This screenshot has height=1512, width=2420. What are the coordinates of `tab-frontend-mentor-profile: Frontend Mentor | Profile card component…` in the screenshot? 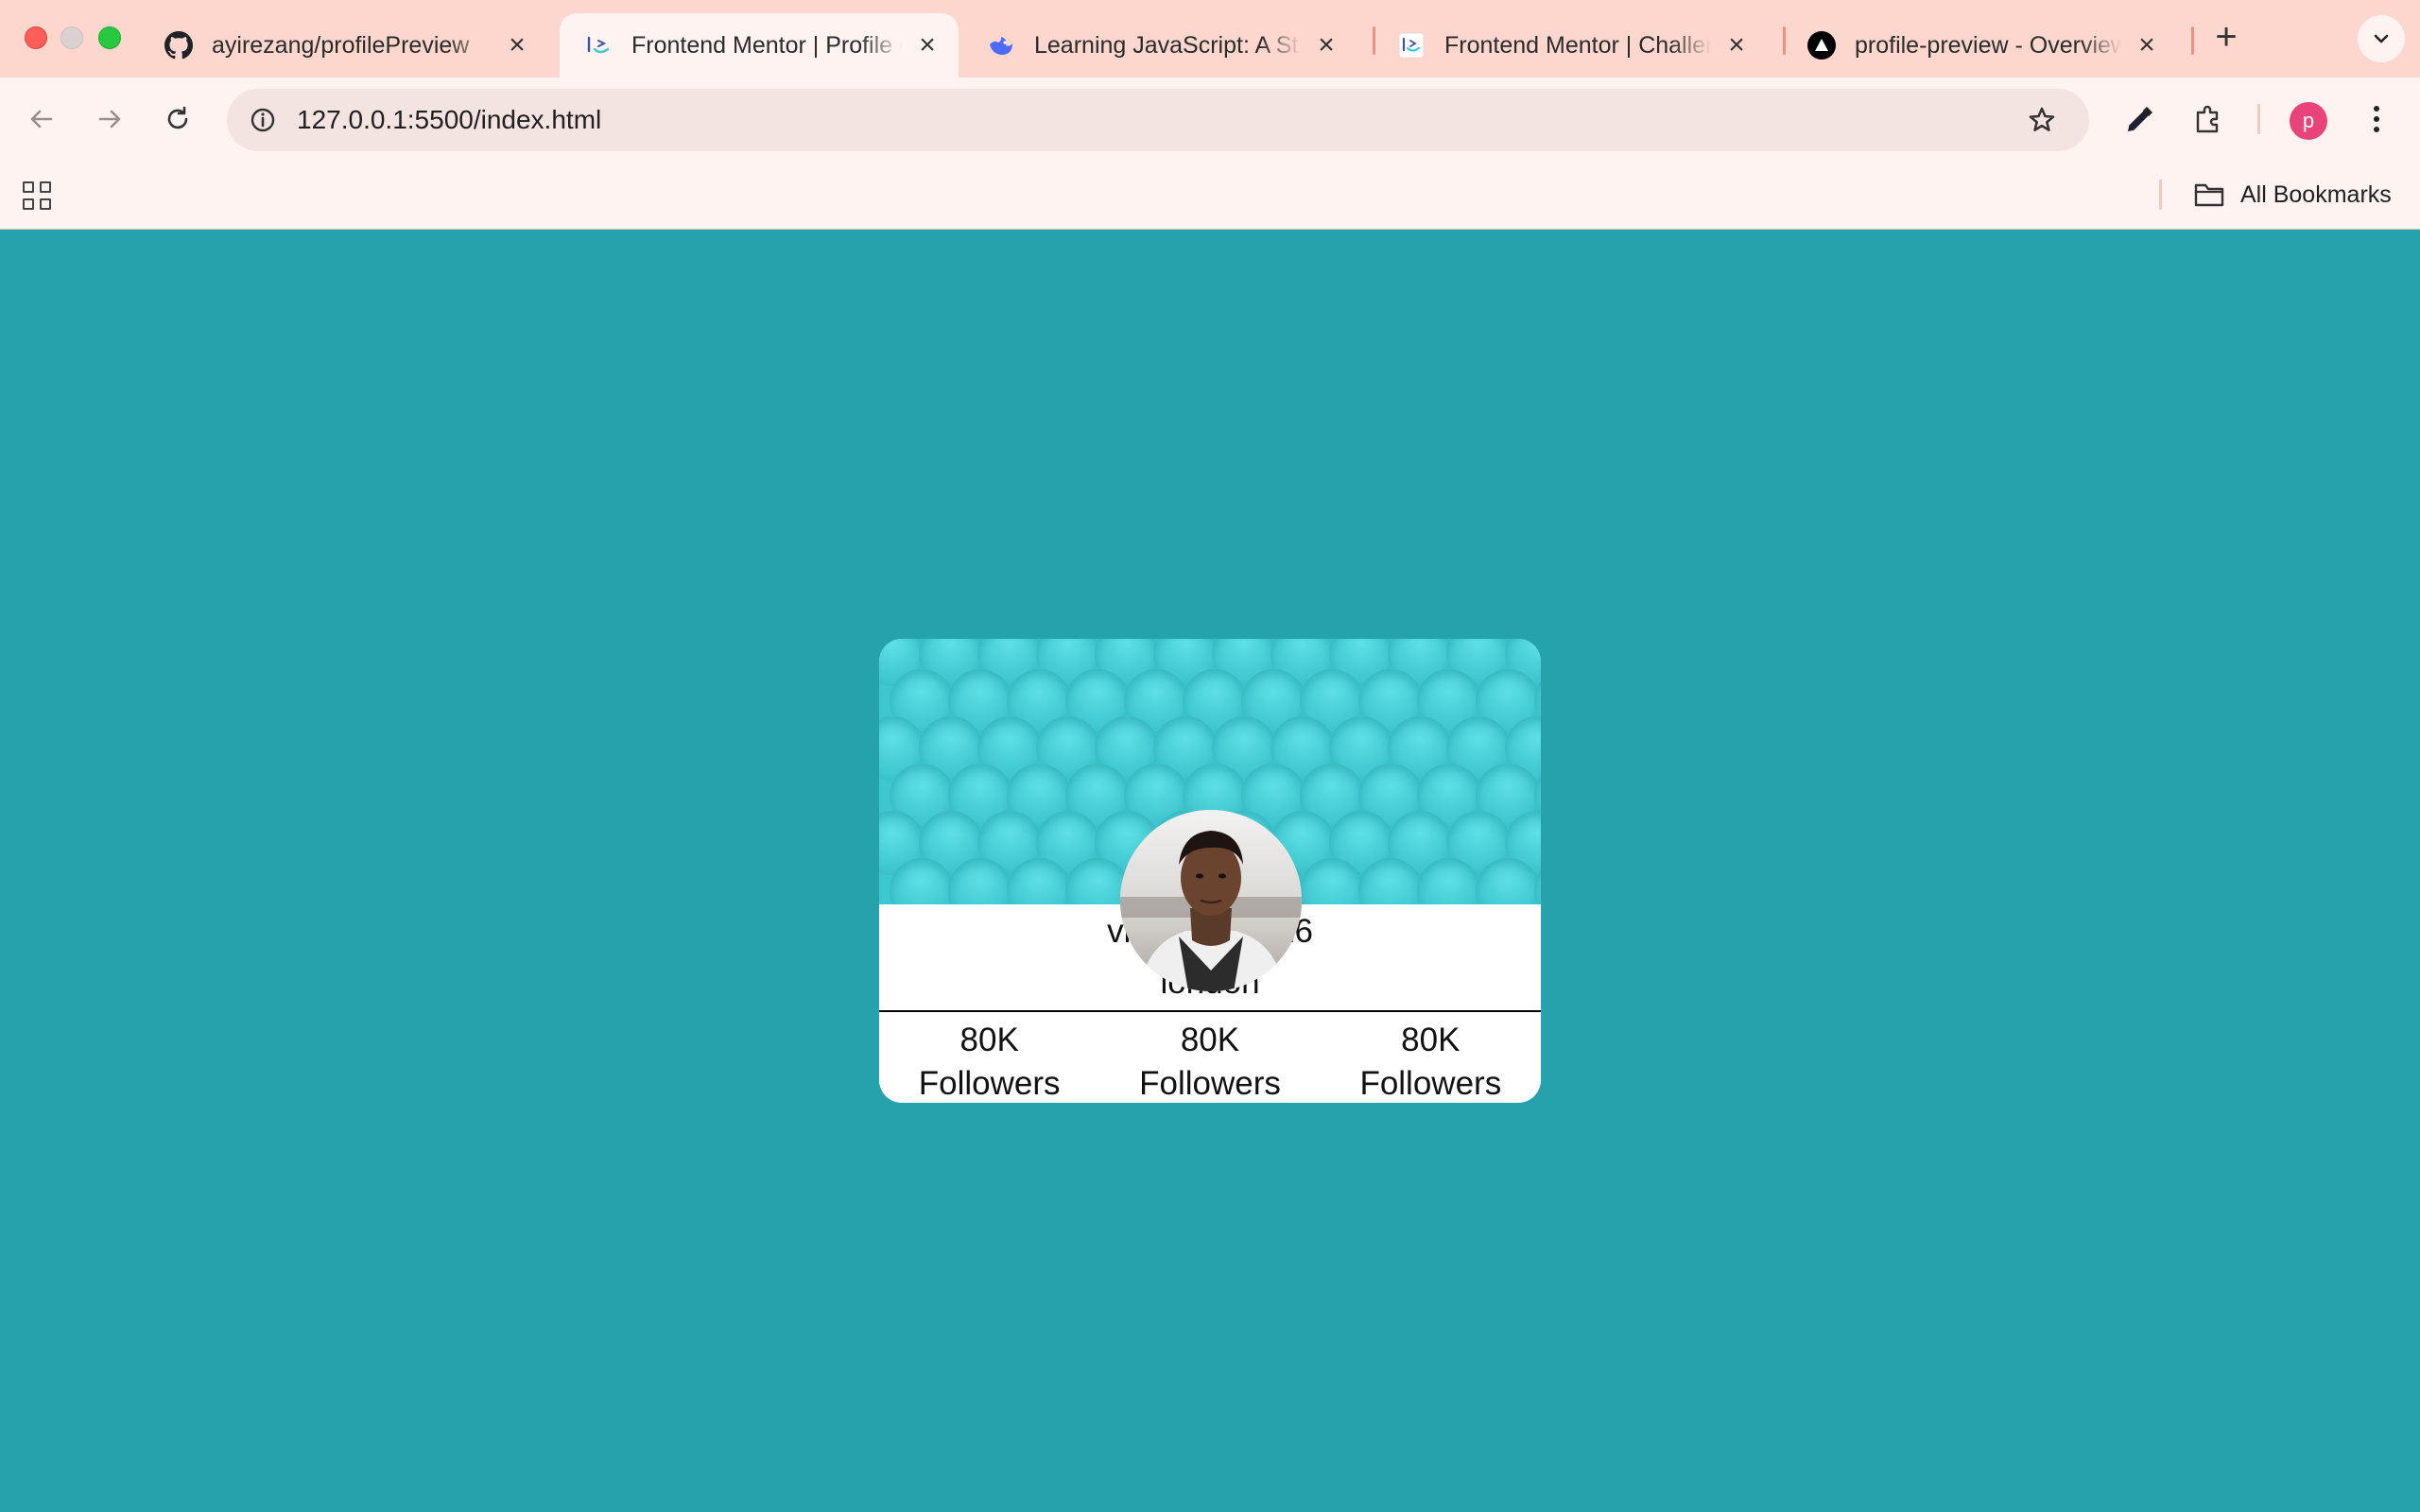 It's located at (760, 45).